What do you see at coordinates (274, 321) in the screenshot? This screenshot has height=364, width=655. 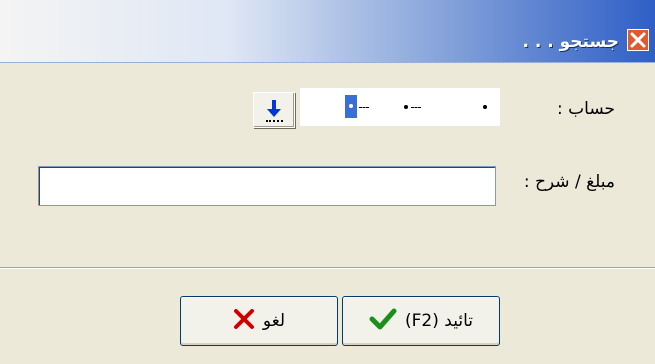 I see `cancel-button-label: لغو` at bounding box center [274, 321].